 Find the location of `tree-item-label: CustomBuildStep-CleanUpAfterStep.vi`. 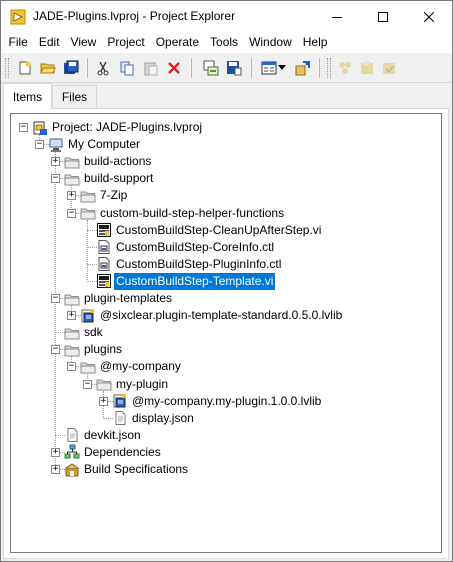

tree-item-label: CustomBuildStep-CleanUpAfterStep.vi is located at coordinates (218, 230).